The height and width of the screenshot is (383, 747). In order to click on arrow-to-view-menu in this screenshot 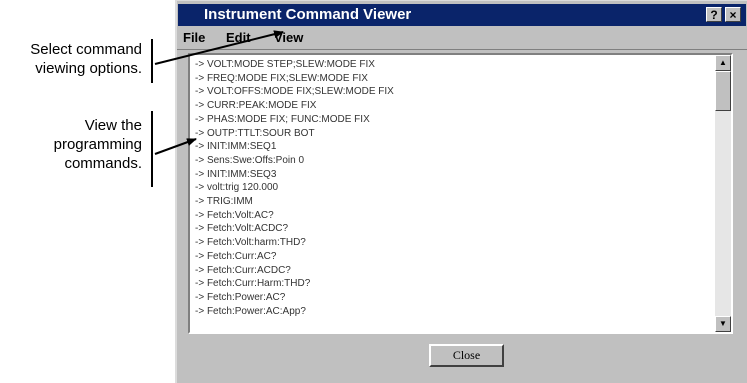, I will do `click(219, 47)`.